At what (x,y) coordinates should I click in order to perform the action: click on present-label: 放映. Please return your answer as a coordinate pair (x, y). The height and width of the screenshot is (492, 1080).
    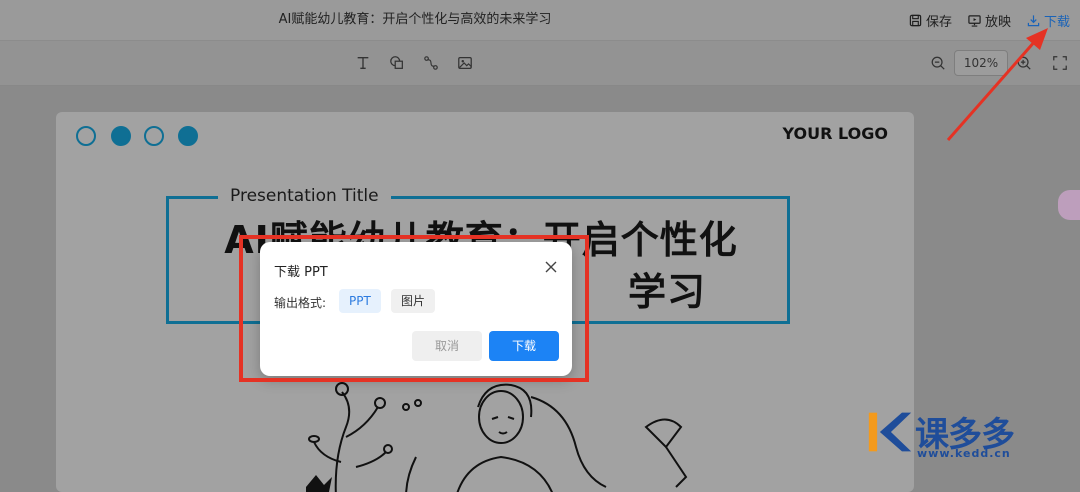
    Looking at the image, I should click on (997, 22).